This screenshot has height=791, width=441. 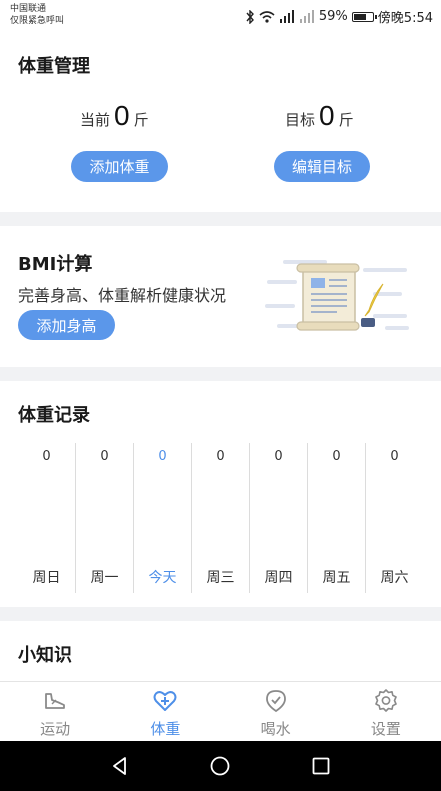 I want to click on day-column: 0 周五, so click(x=337, y=518).